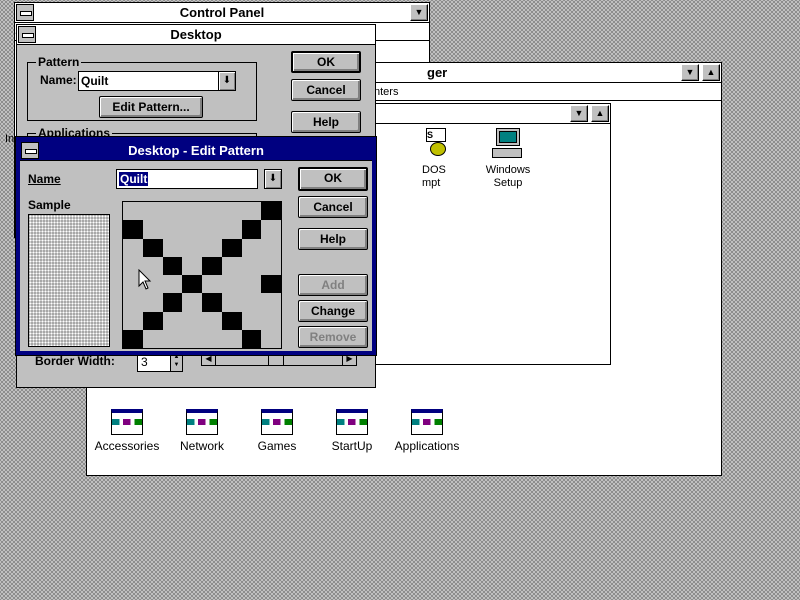  Describe the element at coordinates (508, 176) in the screenshot. I see `windows-setup-label: Windows Setup` at that location.